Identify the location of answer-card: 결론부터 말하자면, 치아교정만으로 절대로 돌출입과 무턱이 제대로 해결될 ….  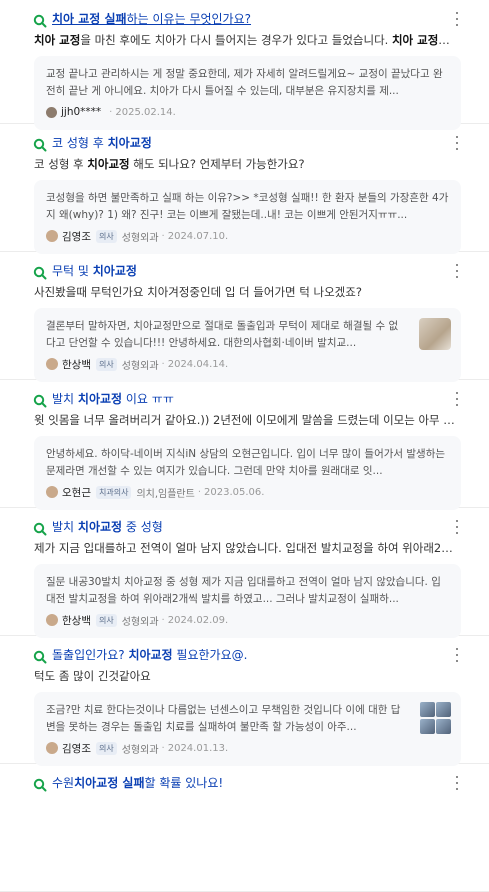
(247, 345).